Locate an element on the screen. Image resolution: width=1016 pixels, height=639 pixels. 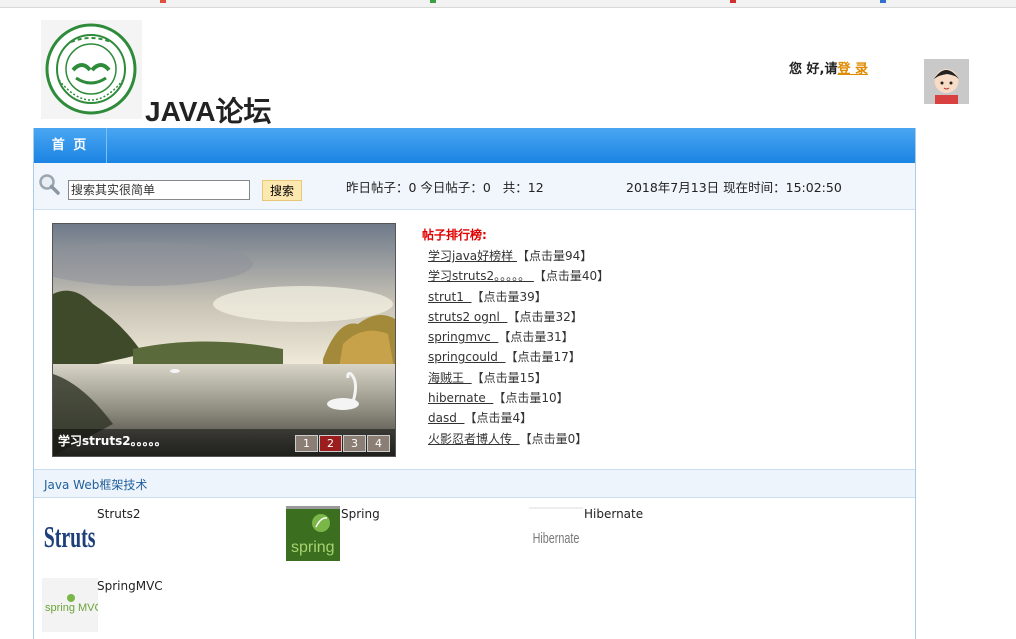
user-avatar is located at coordinates (946, 81).